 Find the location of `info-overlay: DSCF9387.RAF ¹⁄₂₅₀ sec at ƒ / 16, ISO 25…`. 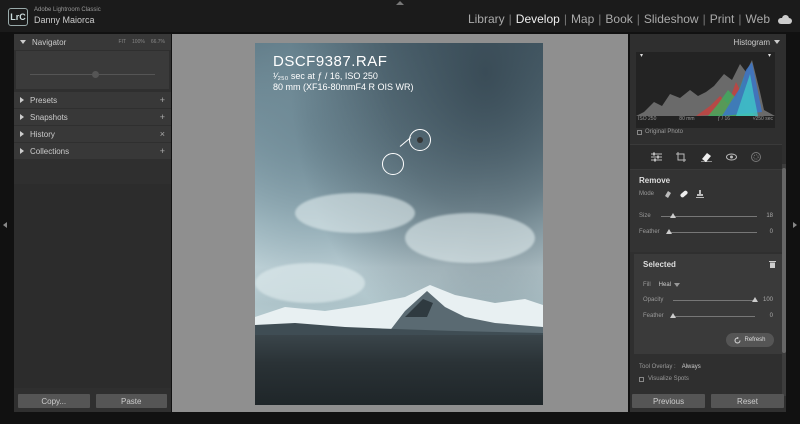

info-overlay: DSCF9387.RAF ¹⁄₂₅₀ sec at ƒ / 16, ISO 25… is located at coordinates (343, 72).